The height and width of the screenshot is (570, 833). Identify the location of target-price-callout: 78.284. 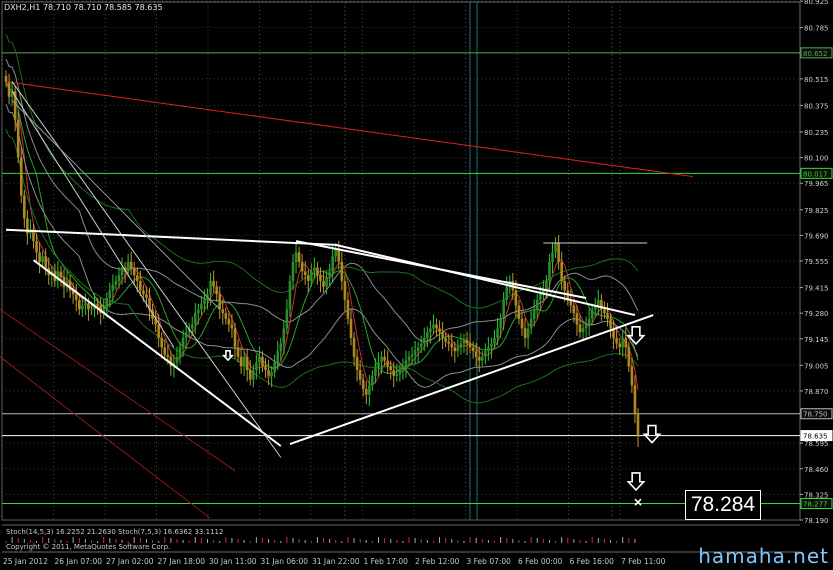
(723, 505).